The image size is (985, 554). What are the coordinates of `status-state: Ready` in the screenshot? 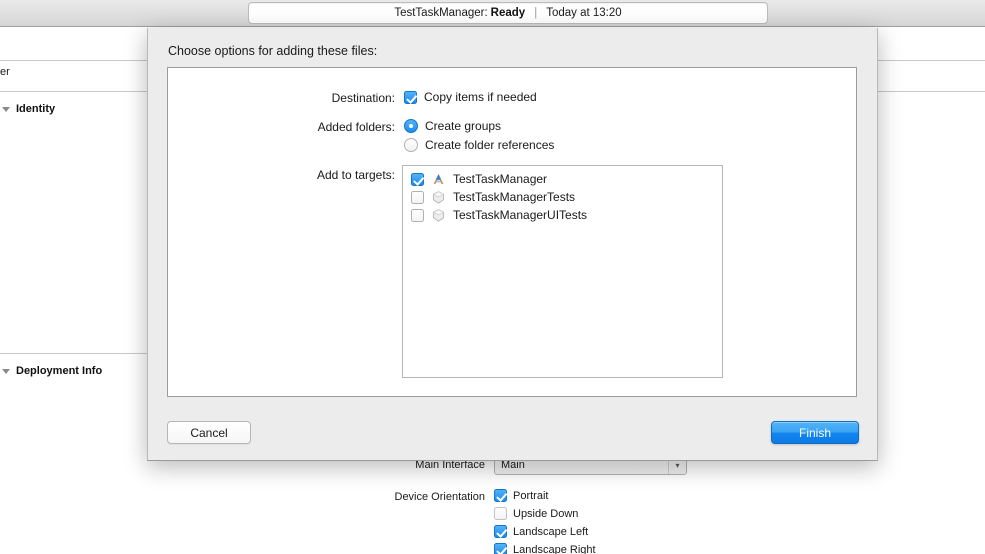 It's located at (508, 13).